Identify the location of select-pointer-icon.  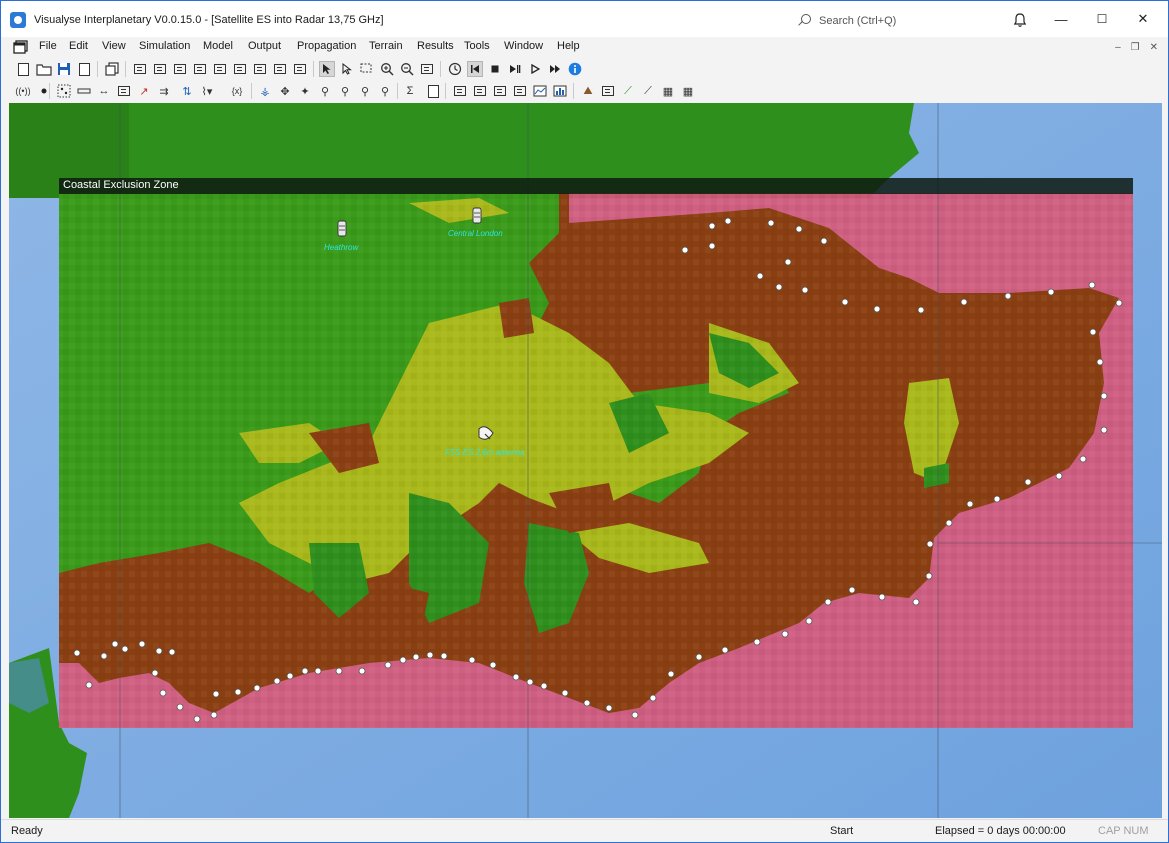
(327, 69).